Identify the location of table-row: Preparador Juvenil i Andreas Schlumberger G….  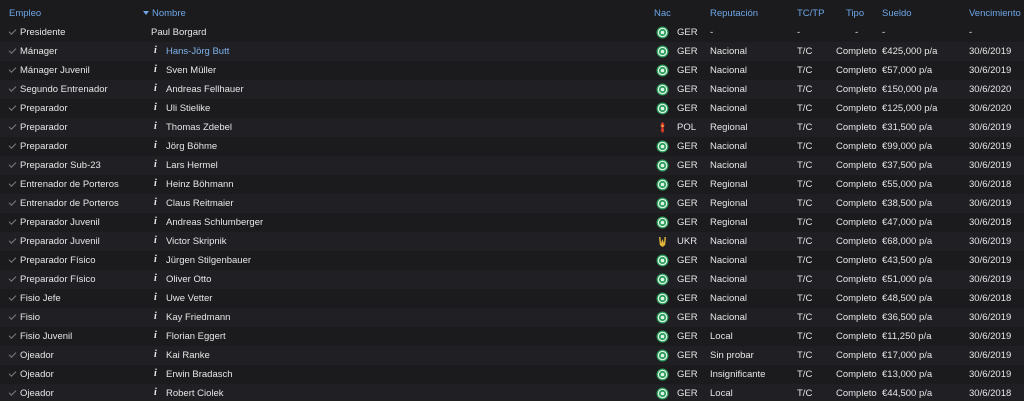
(512, 222).